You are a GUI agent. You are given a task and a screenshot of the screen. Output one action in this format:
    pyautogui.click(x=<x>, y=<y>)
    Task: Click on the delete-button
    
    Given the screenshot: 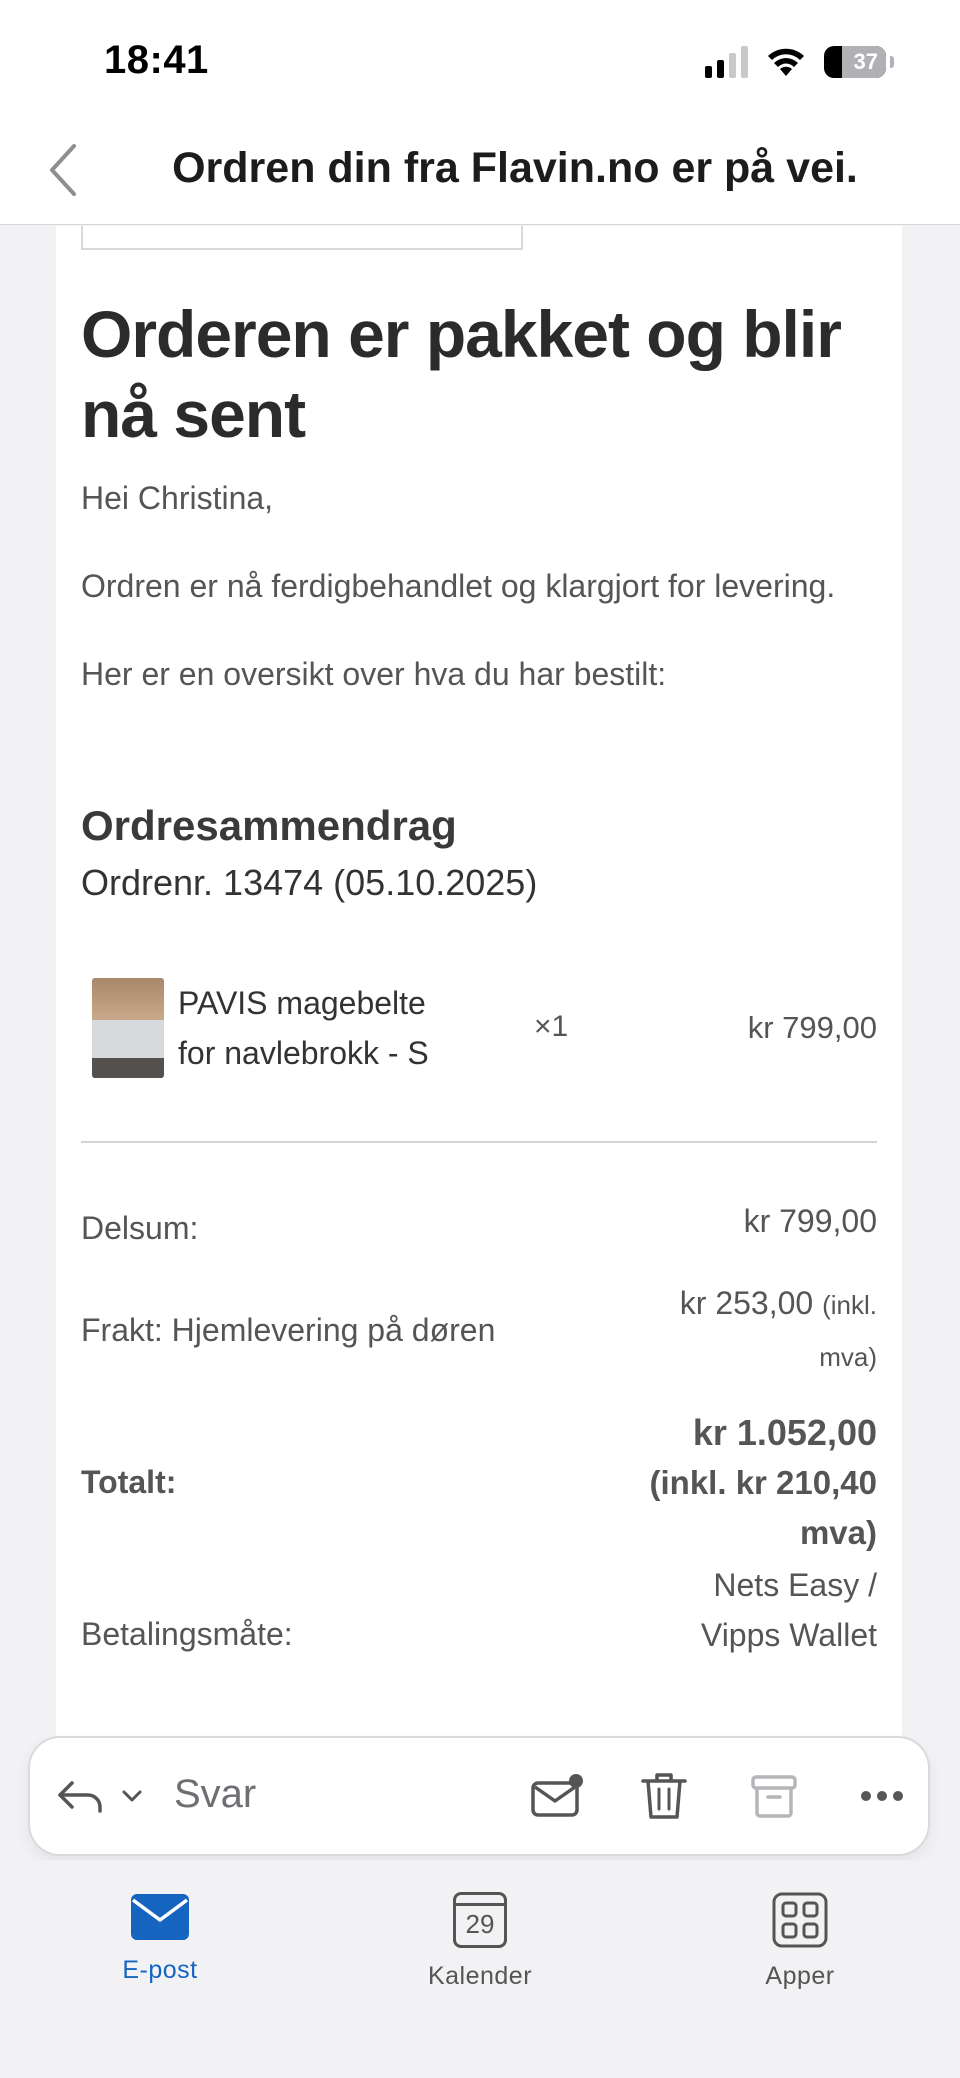 What is the action you would take?
    pyautogui.click(x=664, y=1796)
    